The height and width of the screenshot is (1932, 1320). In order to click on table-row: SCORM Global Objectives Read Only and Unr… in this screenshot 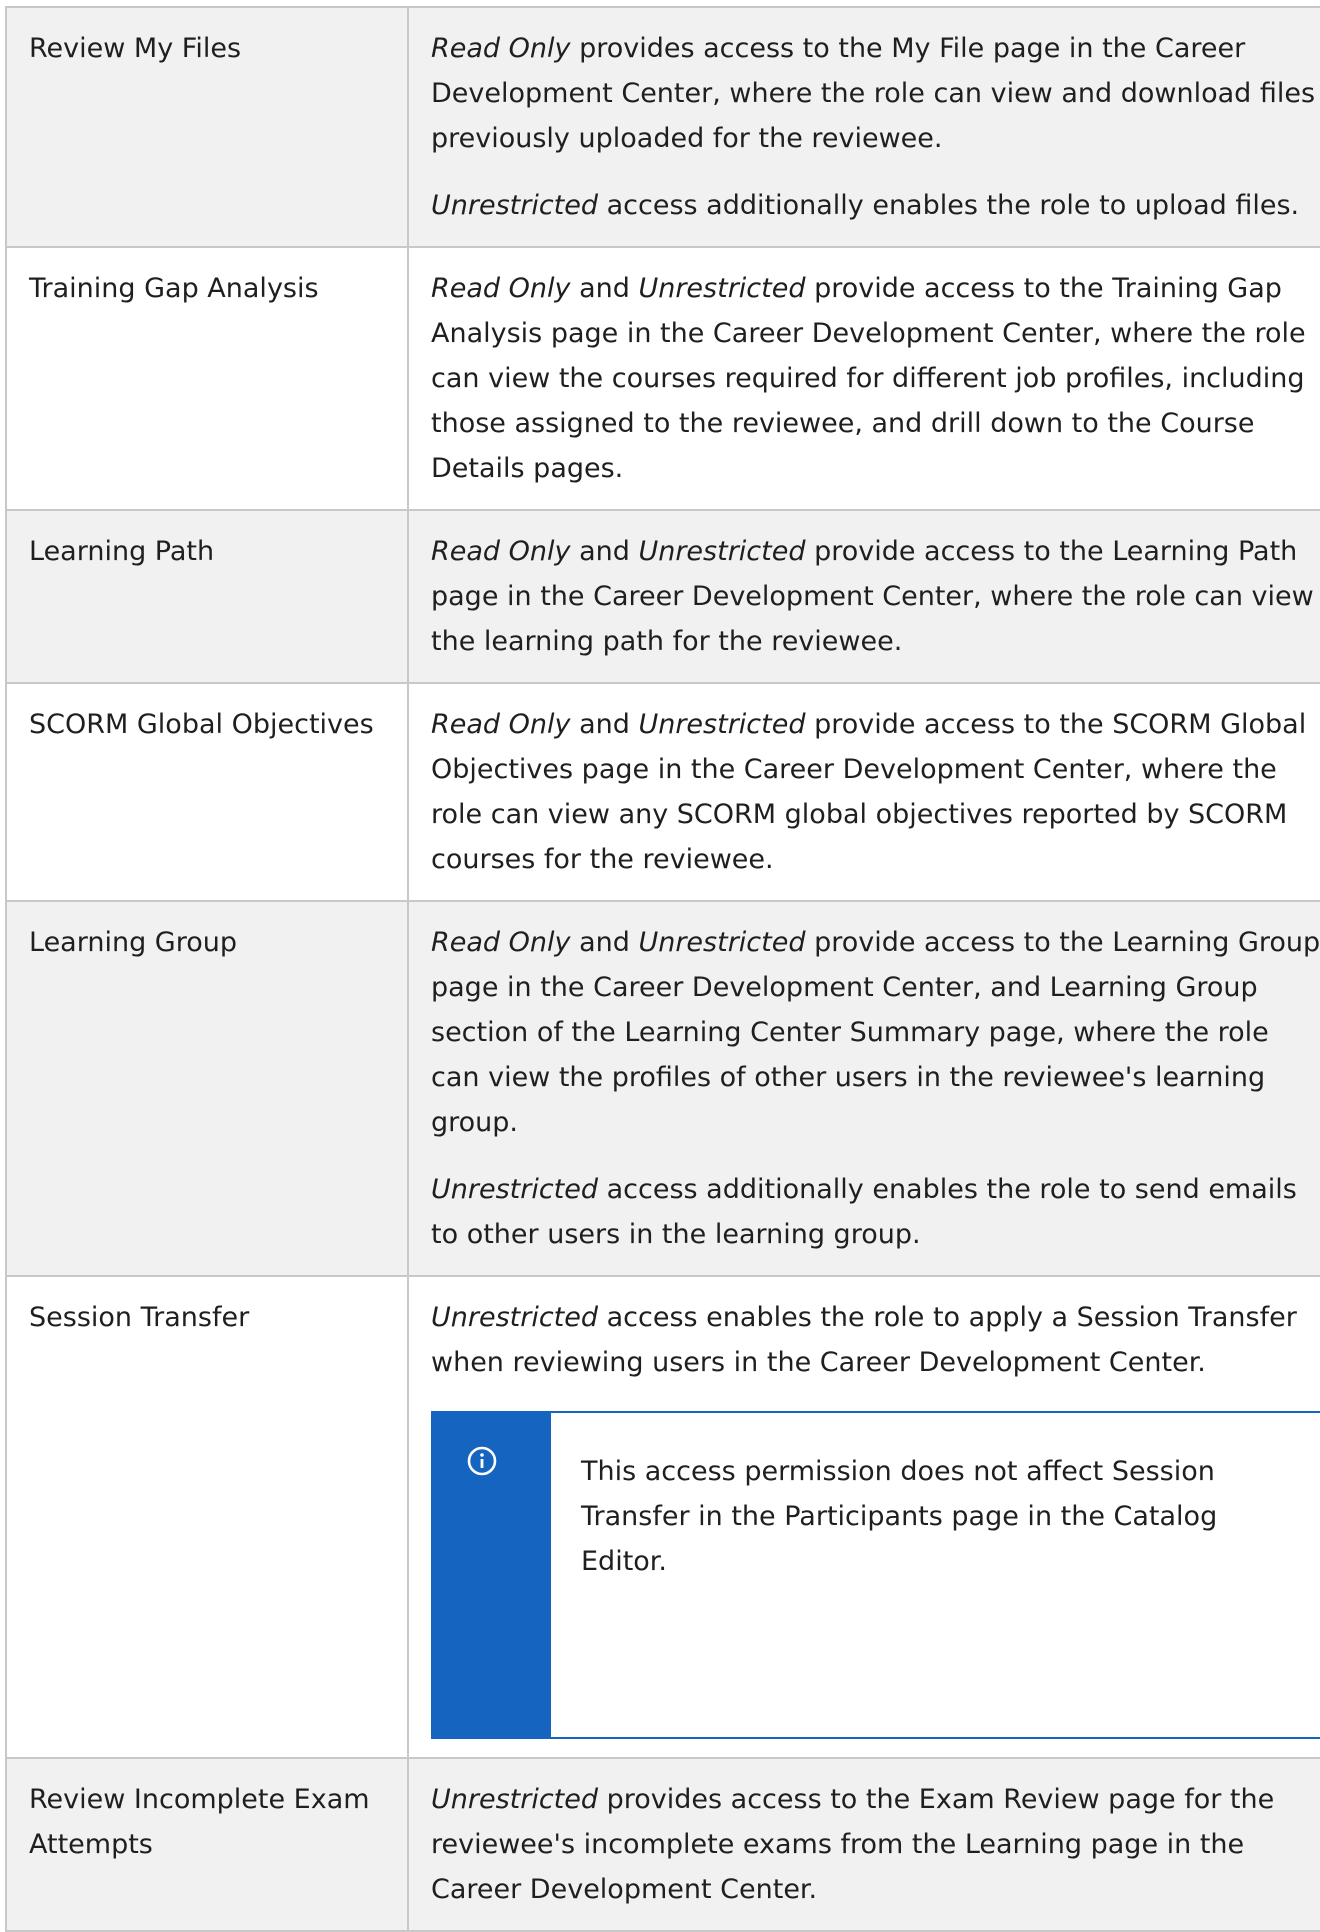, I will do `click(662, 792)`.